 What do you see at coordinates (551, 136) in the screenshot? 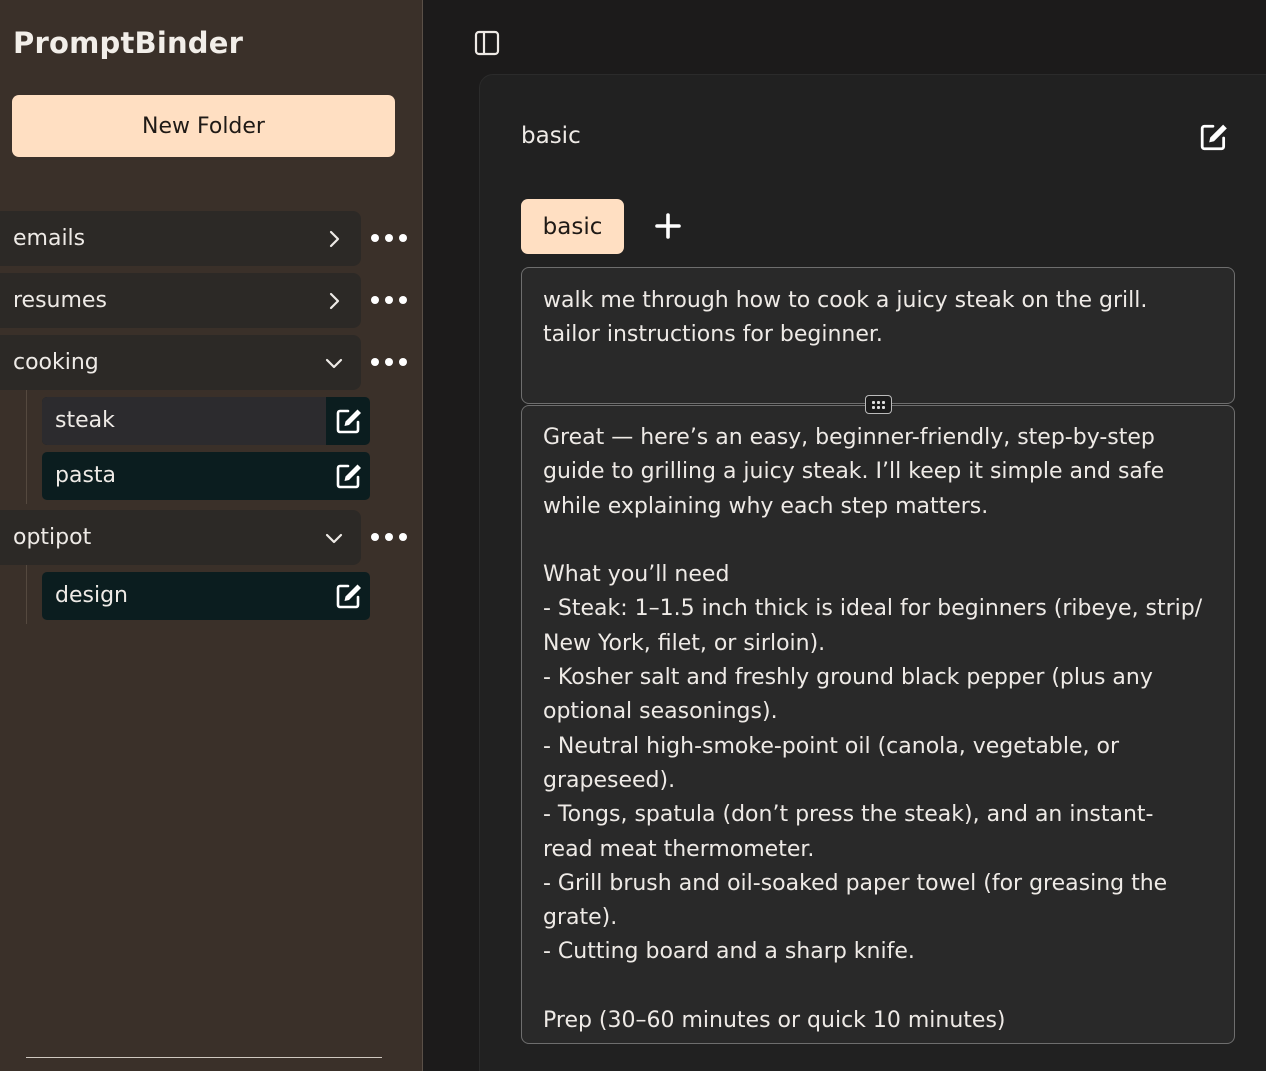
I see `prompt-title: basic` at bounding box center [551, 136].